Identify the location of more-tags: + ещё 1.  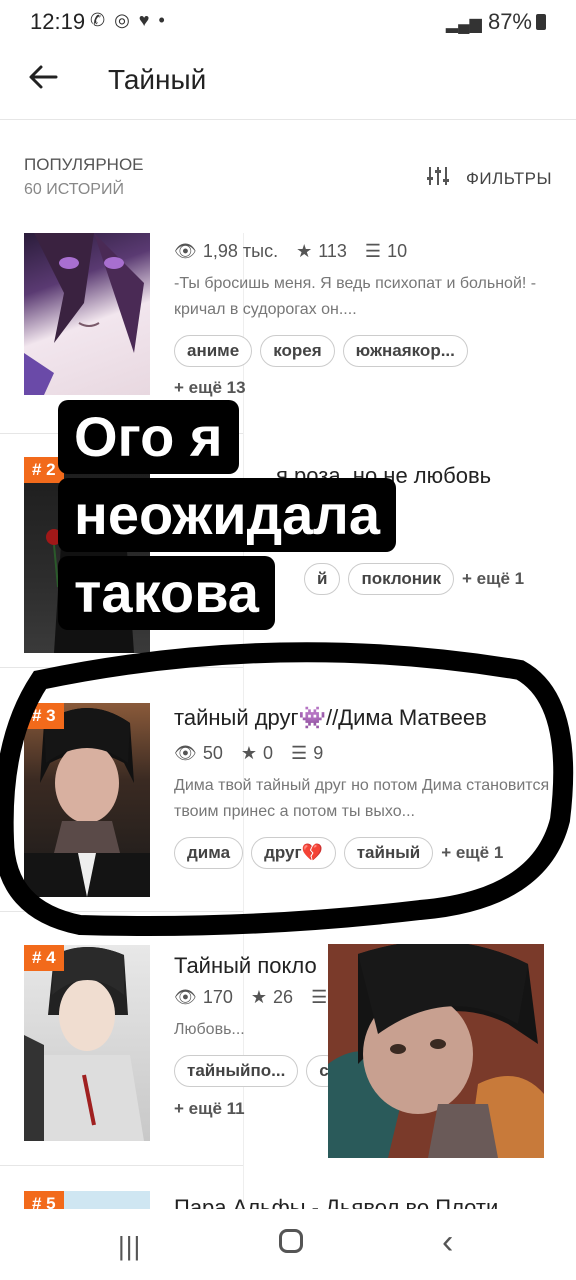
(493, 579).